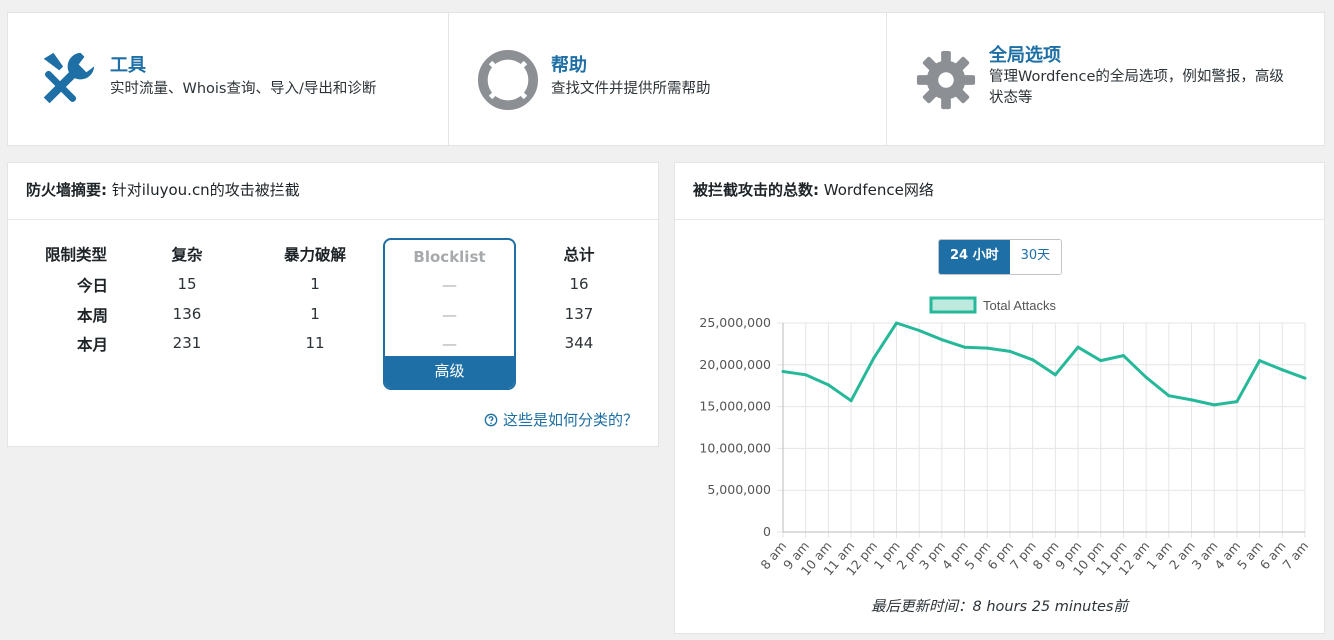 The height and width of the screenshot is (640, 1334). What do you see at coordinates (92, 345) in the screenshot?
I see `row-label-month: 本月` at bounding box center [92, 345].